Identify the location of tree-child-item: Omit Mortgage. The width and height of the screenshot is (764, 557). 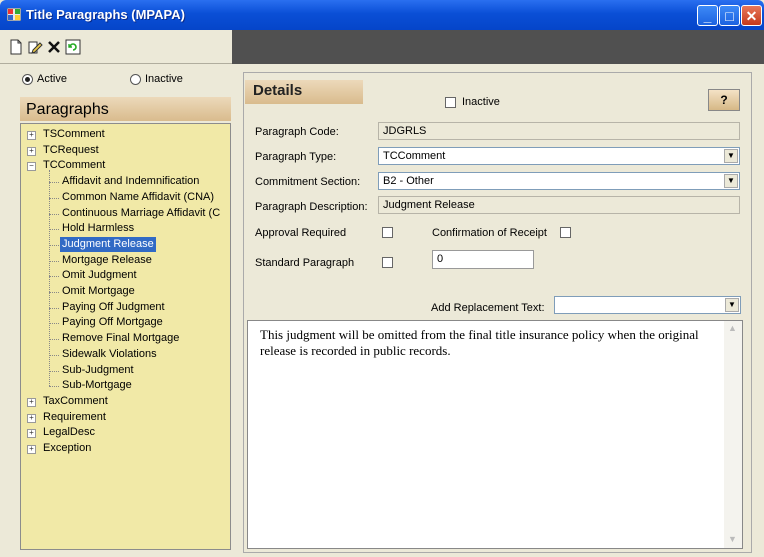
(98, 291).